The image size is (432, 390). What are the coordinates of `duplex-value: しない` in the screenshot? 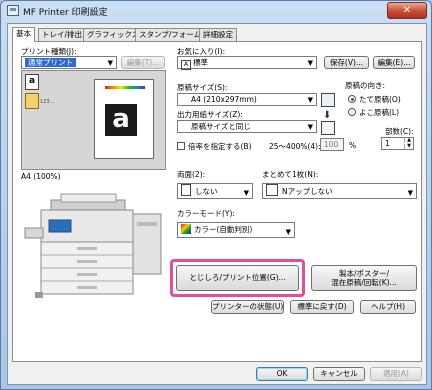 It's located at (206, 191).